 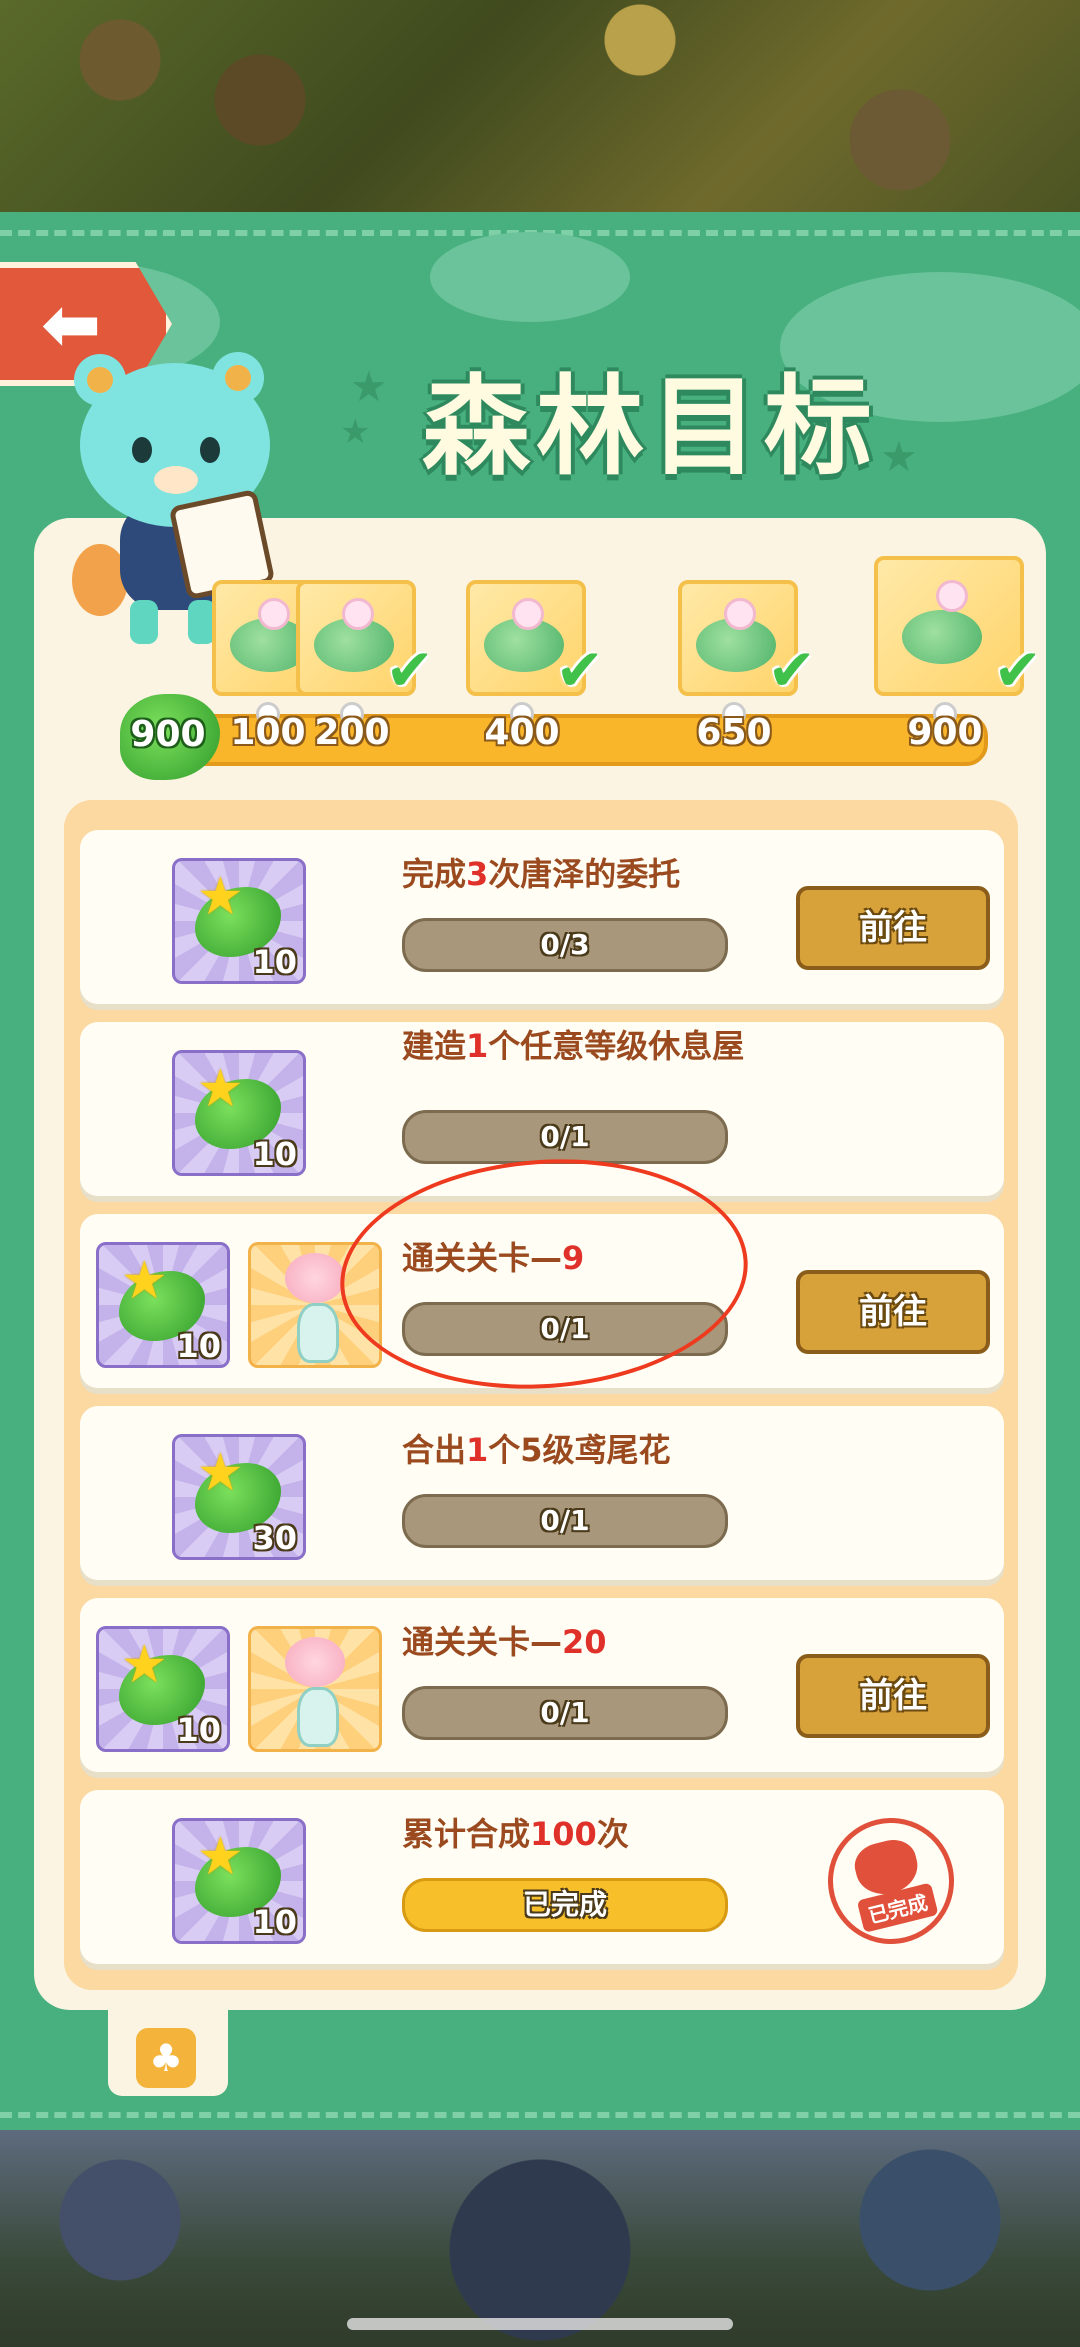 I want to click on reward-vase, so click(x=315, y=1689).